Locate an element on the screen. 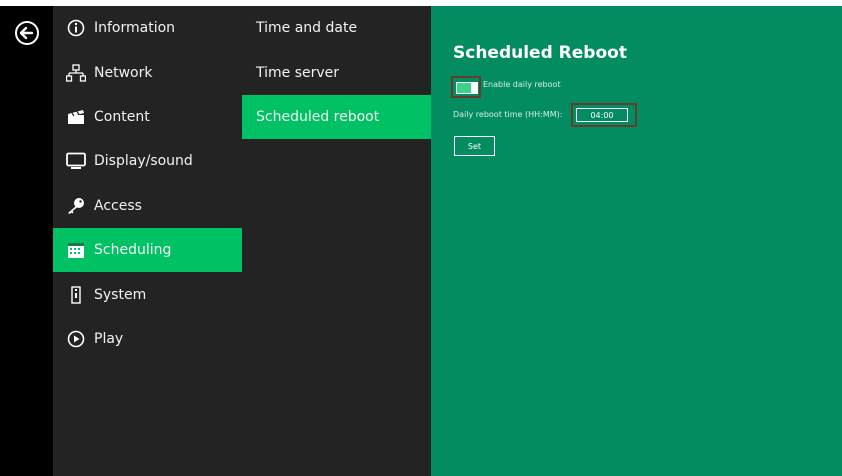  menu-item-scheduling: Scheduling is located at coordinates (147, 250).